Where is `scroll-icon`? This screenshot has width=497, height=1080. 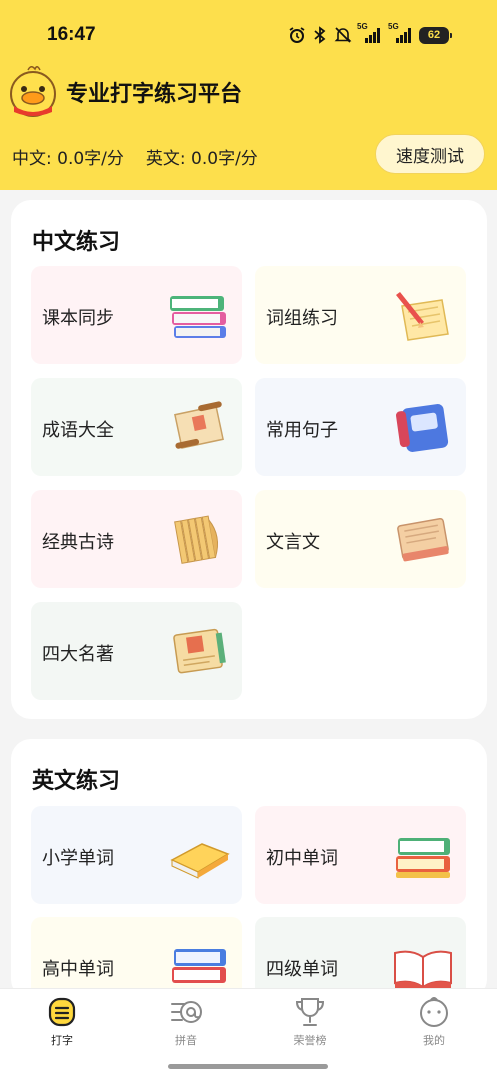 scroll-icon is located at coordinates (199, 427).